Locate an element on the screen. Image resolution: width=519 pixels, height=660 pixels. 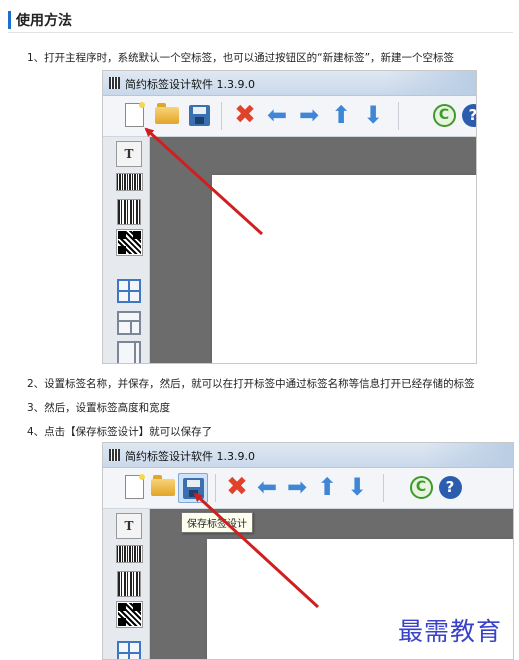
table-columns-icon is located at coordinates (129, 352).